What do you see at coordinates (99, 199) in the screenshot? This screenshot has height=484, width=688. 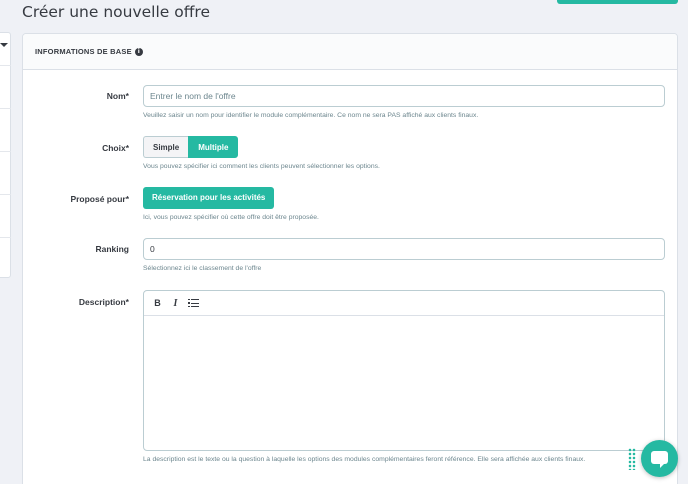 I see `proposed-for-label: Proposé pour*` at bounding box center [99, 199].